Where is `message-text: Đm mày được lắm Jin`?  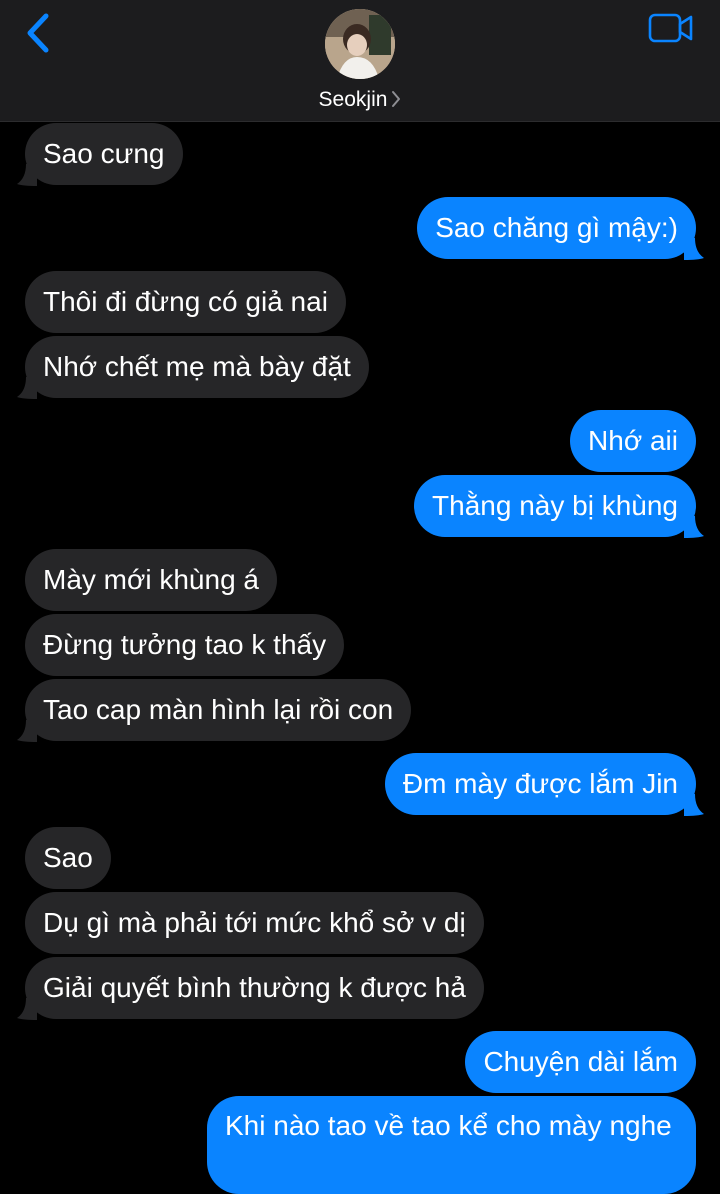 message-text: Đm mày được lắm Jin is located at coordinates (540, 783).